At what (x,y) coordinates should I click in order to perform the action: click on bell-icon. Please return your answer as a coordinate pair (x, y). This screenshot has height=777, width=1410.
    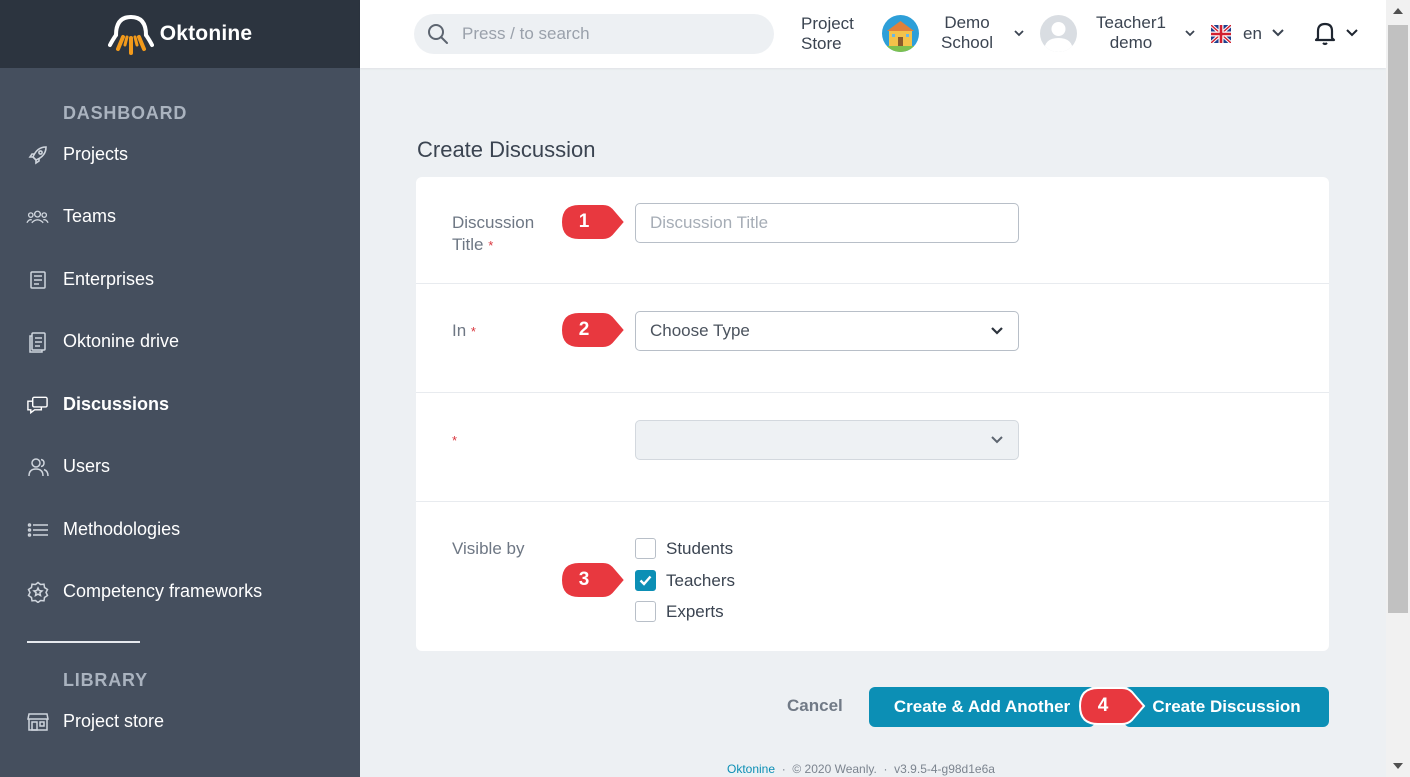
    Looking at the image, I should click on (1325, 33).